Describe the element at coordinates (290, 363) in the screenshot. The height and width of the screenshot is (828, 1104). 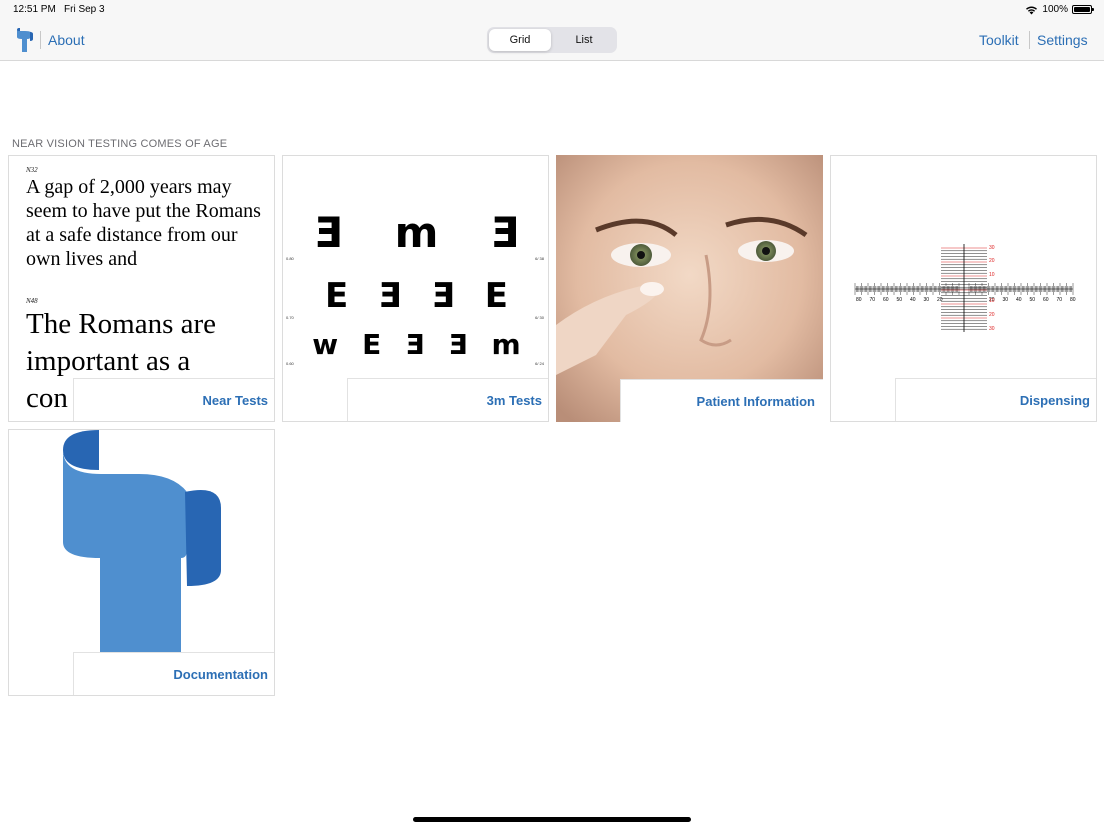
I see `row-acuity-label: 0.60` at that location.